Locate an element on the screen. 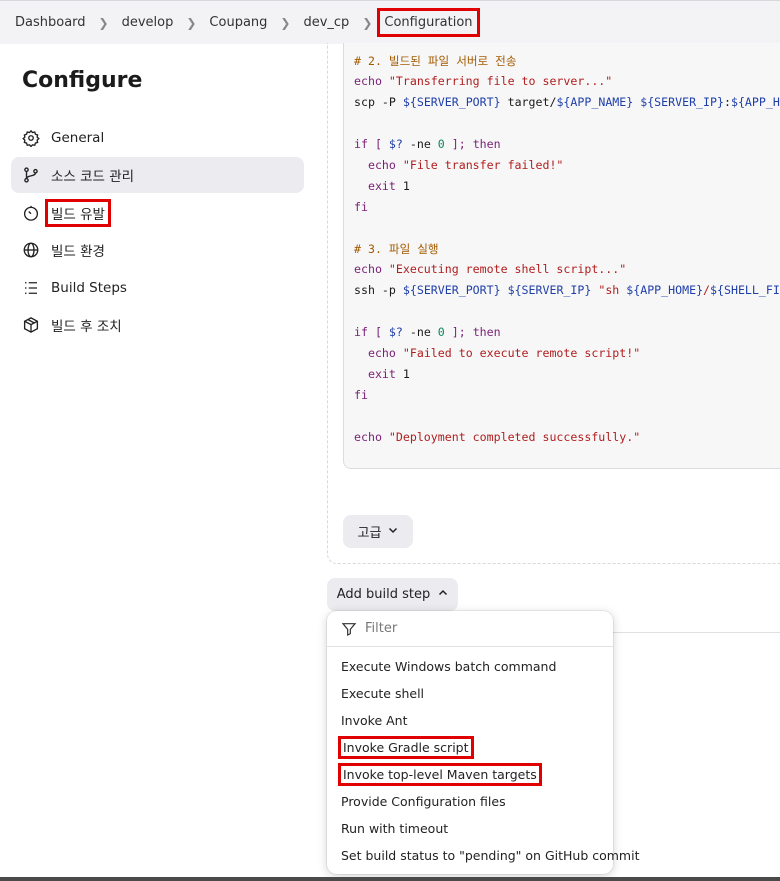 This screenshot has height=881, width=780. breadcrumb-dashboard: Dashboard is located at coordinates (50, 22).